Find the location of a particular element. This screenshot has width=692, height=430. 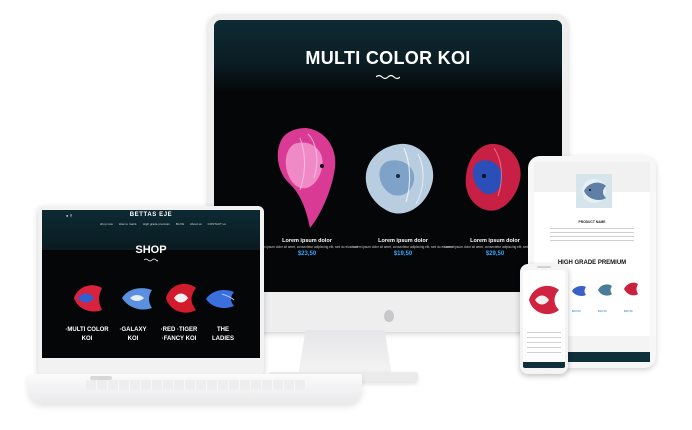

product-price: $23.50 is located at coordinates (576, 311).